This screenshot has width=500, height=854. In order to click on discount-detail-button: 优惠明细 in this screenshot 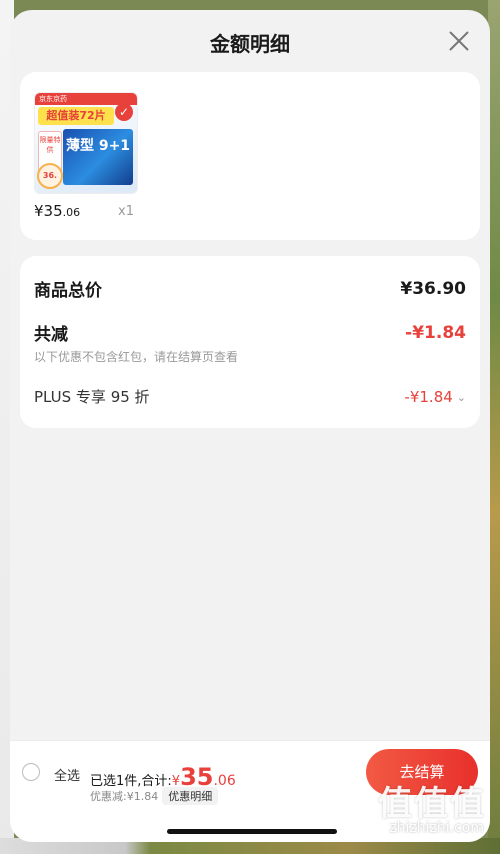, I will do `click(190, 796)`.